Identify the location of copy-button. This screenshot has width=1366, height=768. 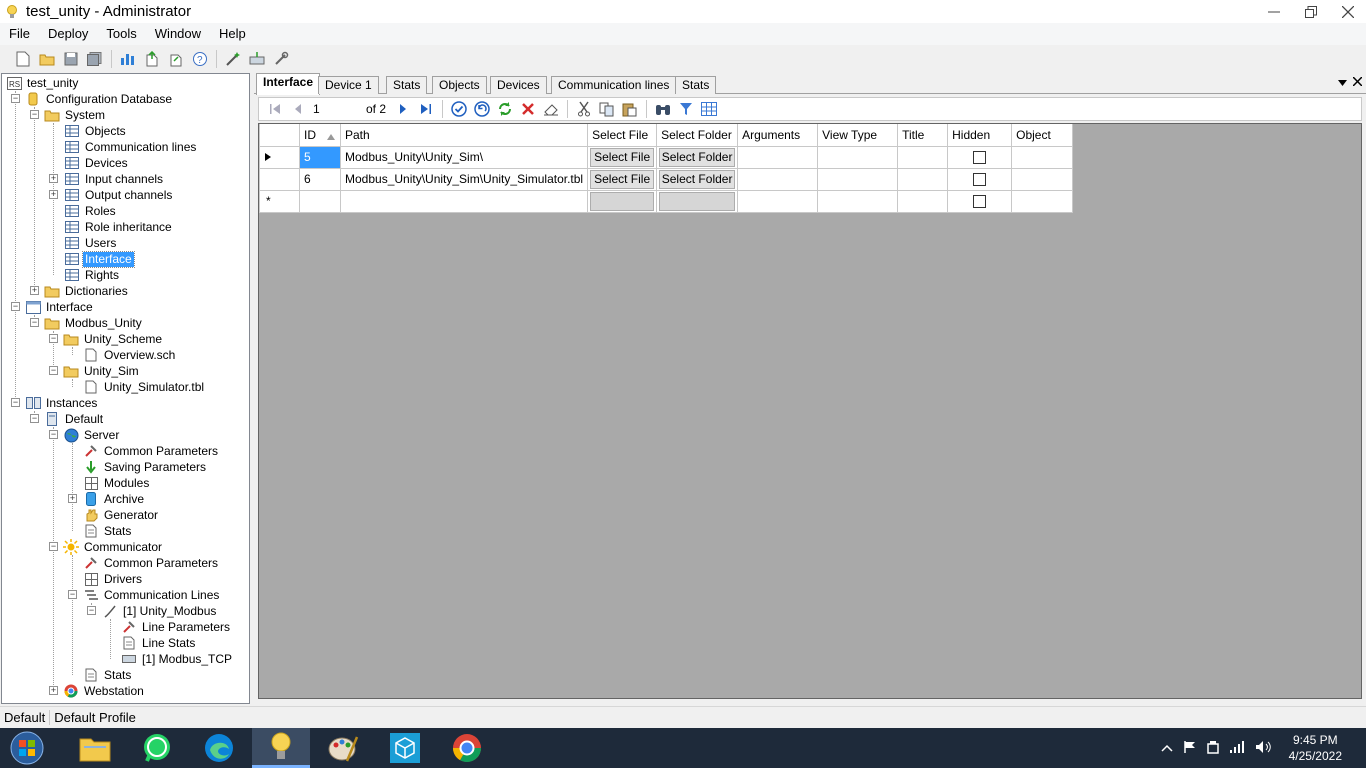
(607, 109).